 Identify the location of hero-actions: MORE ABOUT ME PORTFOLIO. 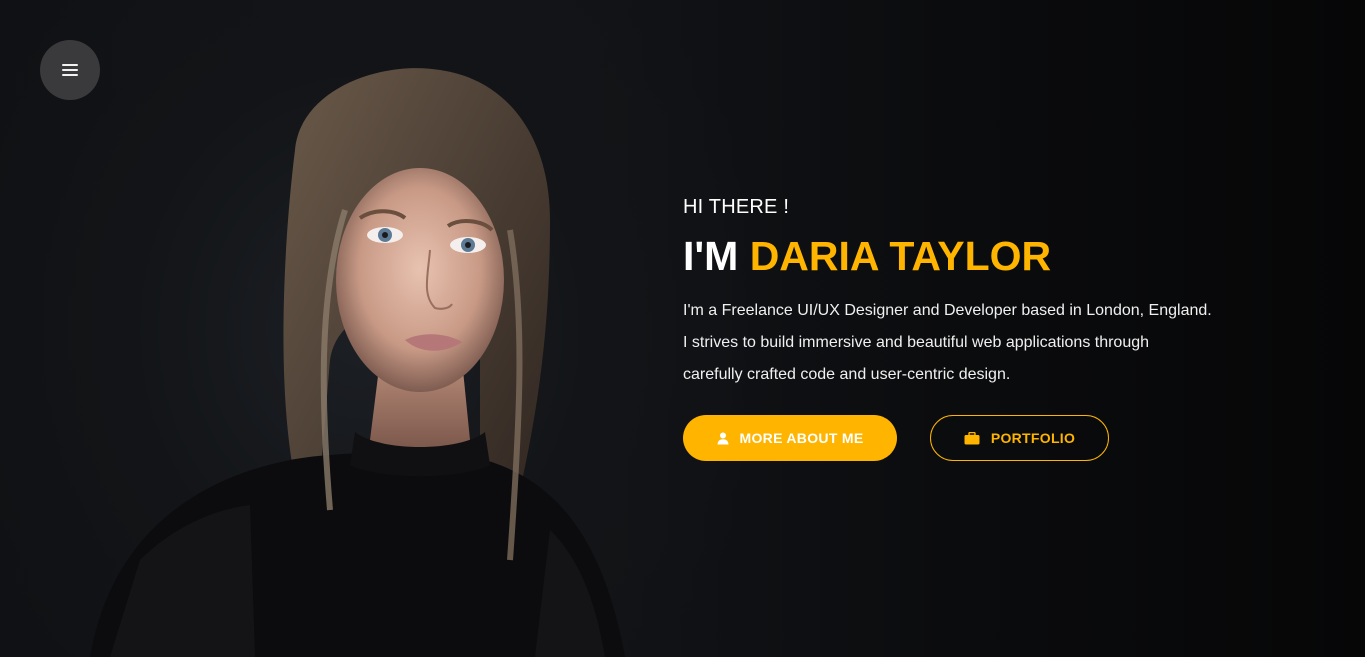
(983, 438).